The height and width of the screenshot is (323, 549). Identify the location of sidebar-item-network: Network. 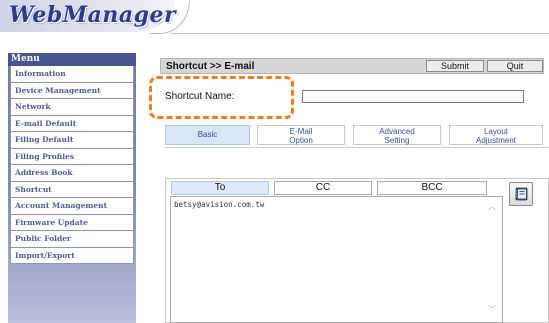
(72, 107).